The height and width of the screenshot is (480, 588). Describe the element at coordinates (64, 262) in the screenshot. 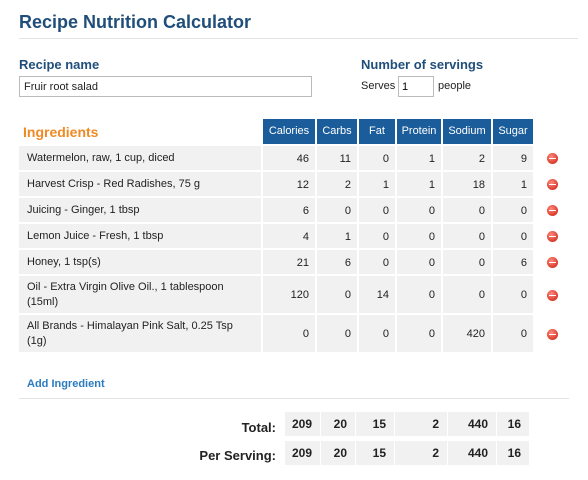

I see `ingredient-name: Honey, 1 tsp(s)` at that location.